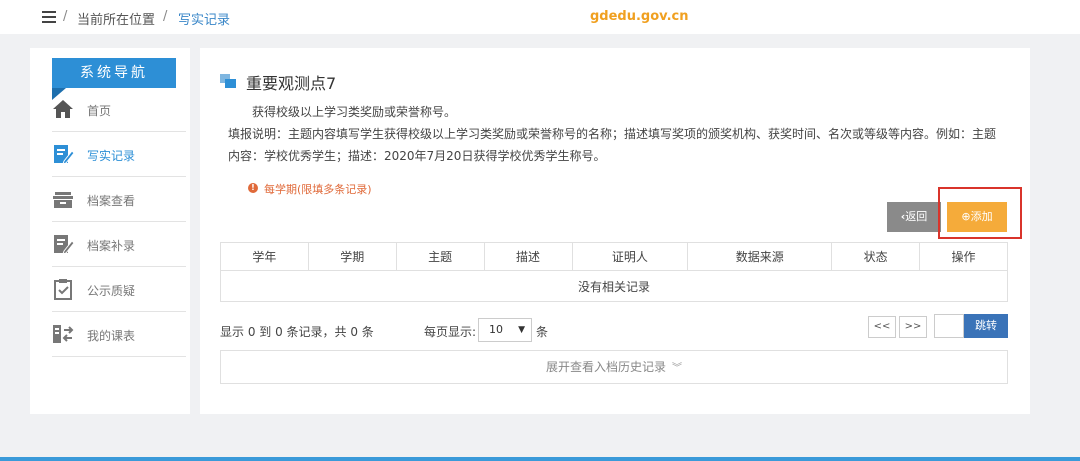  What do you see at coordinates (521, 330) in the screenshot?
I see `chevron-down-icon: ▼` at bounding box center [521, 330].